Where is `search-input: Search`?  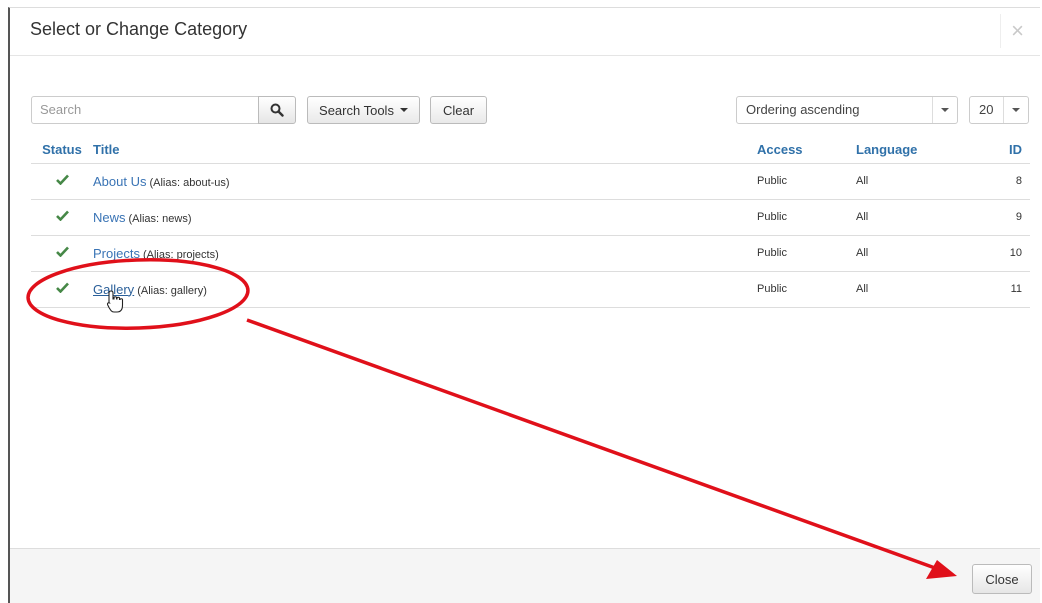 search-input: Search is located at coordinates (145, 110).